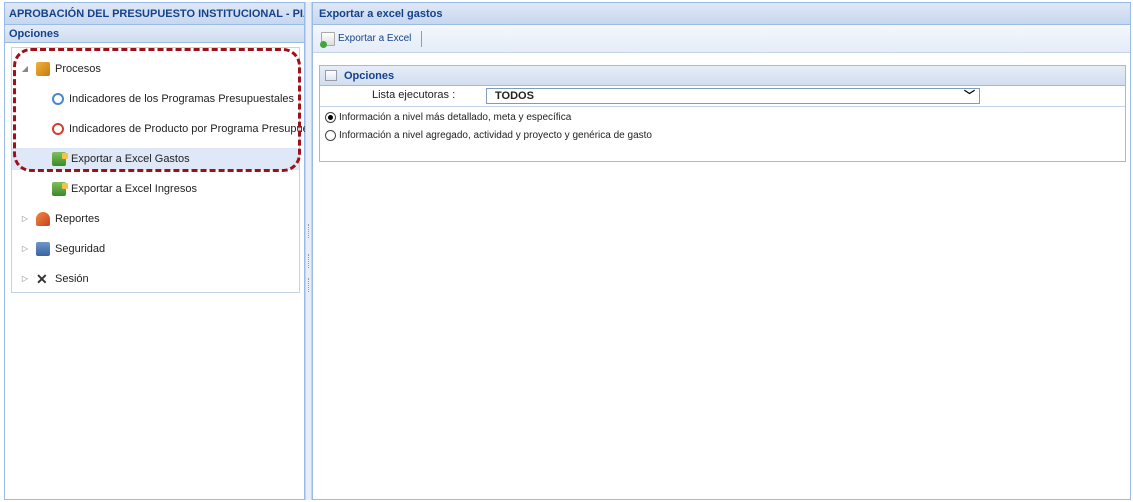 This screenshot has width=1133, height=502. I want to click on export-excel-button: Exportar a Excel, so click(368, 39).